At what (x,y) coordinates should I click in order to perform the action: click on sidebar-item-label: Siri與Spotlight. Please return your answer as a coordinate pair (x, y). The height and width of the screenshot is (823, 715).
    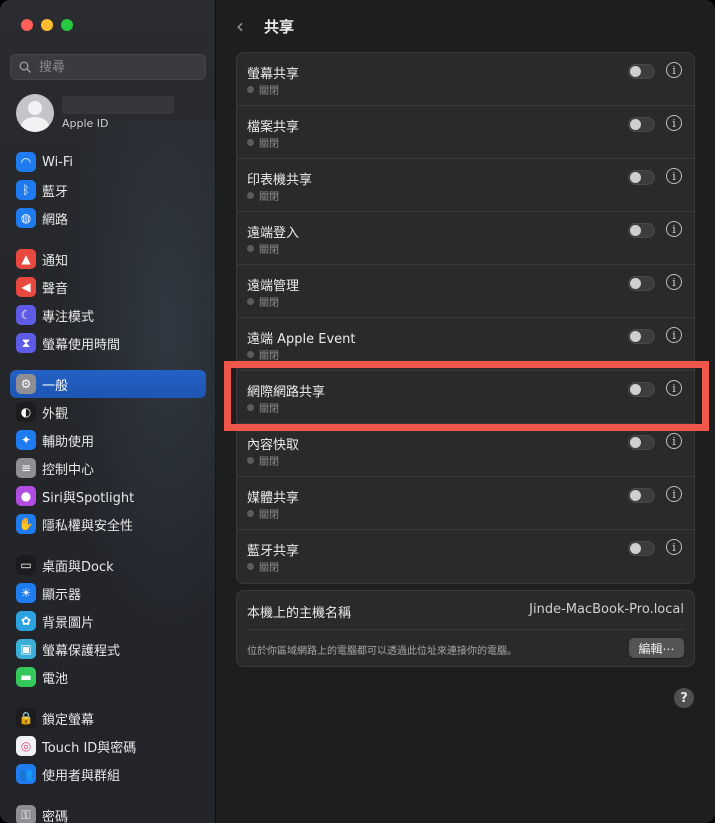
    Looking at the image, I should click on (88, 498).